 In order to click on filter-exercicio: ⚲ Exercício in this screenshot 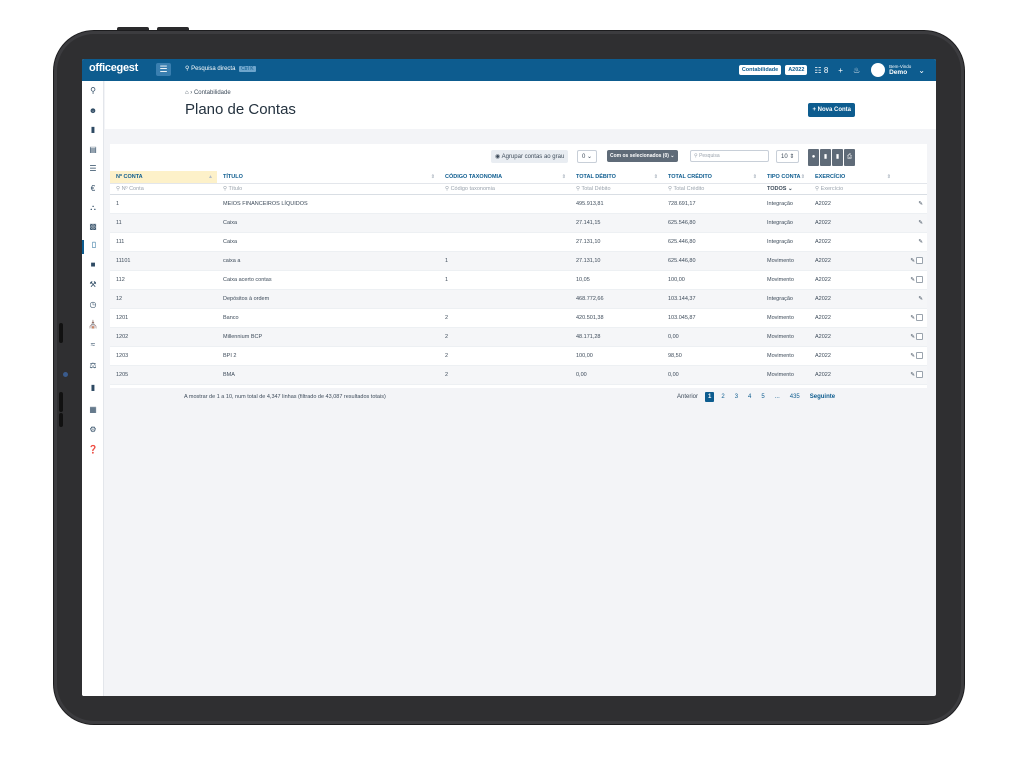, I will do `click(852, 189)`.